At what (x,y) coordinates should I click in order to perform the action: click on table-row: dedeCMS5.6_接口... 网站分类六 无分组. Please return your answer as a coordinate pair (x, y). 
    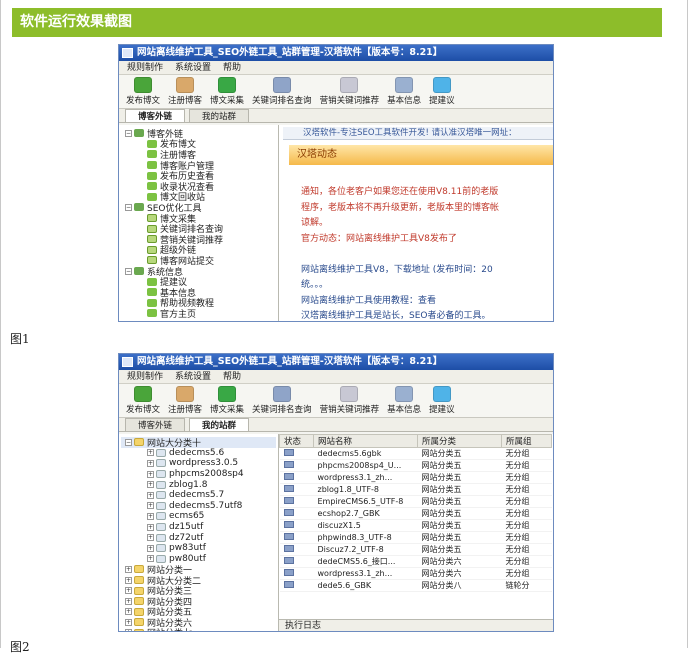
    Looking at the image, I should click on (415, 561).